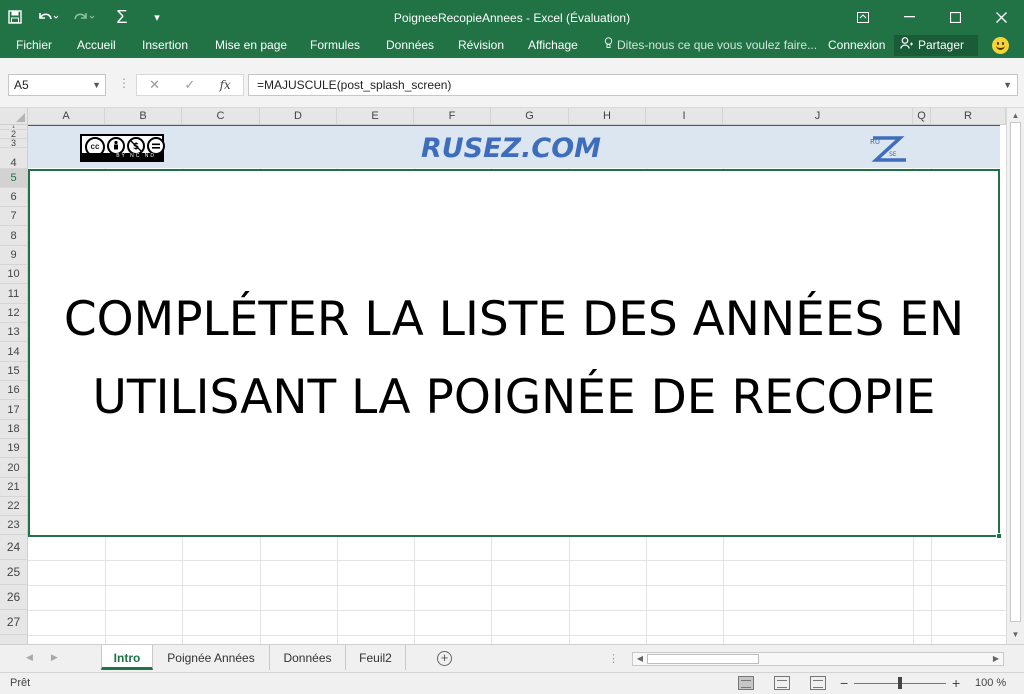 The width and height of the screenshot is (1024, 694). What do you see at coordinates (21, 85) in the screenshot?
I see `name-box-value: A5` at bounding box center [21, 85].